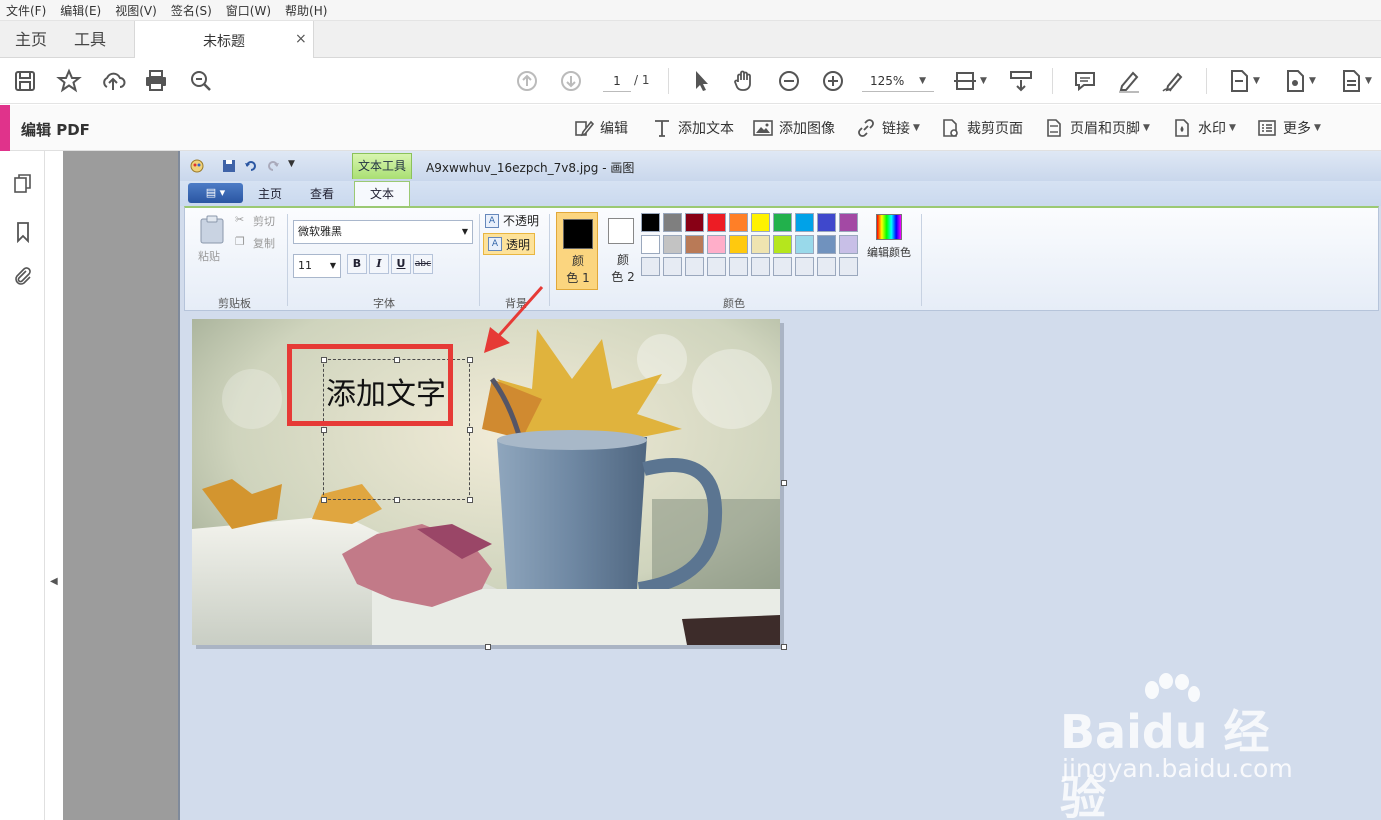 The image size is (1381, 820). Describe the element at coordinates (270, 193) in the screenshot. I see `paint-tab-home: 主页` at that location.